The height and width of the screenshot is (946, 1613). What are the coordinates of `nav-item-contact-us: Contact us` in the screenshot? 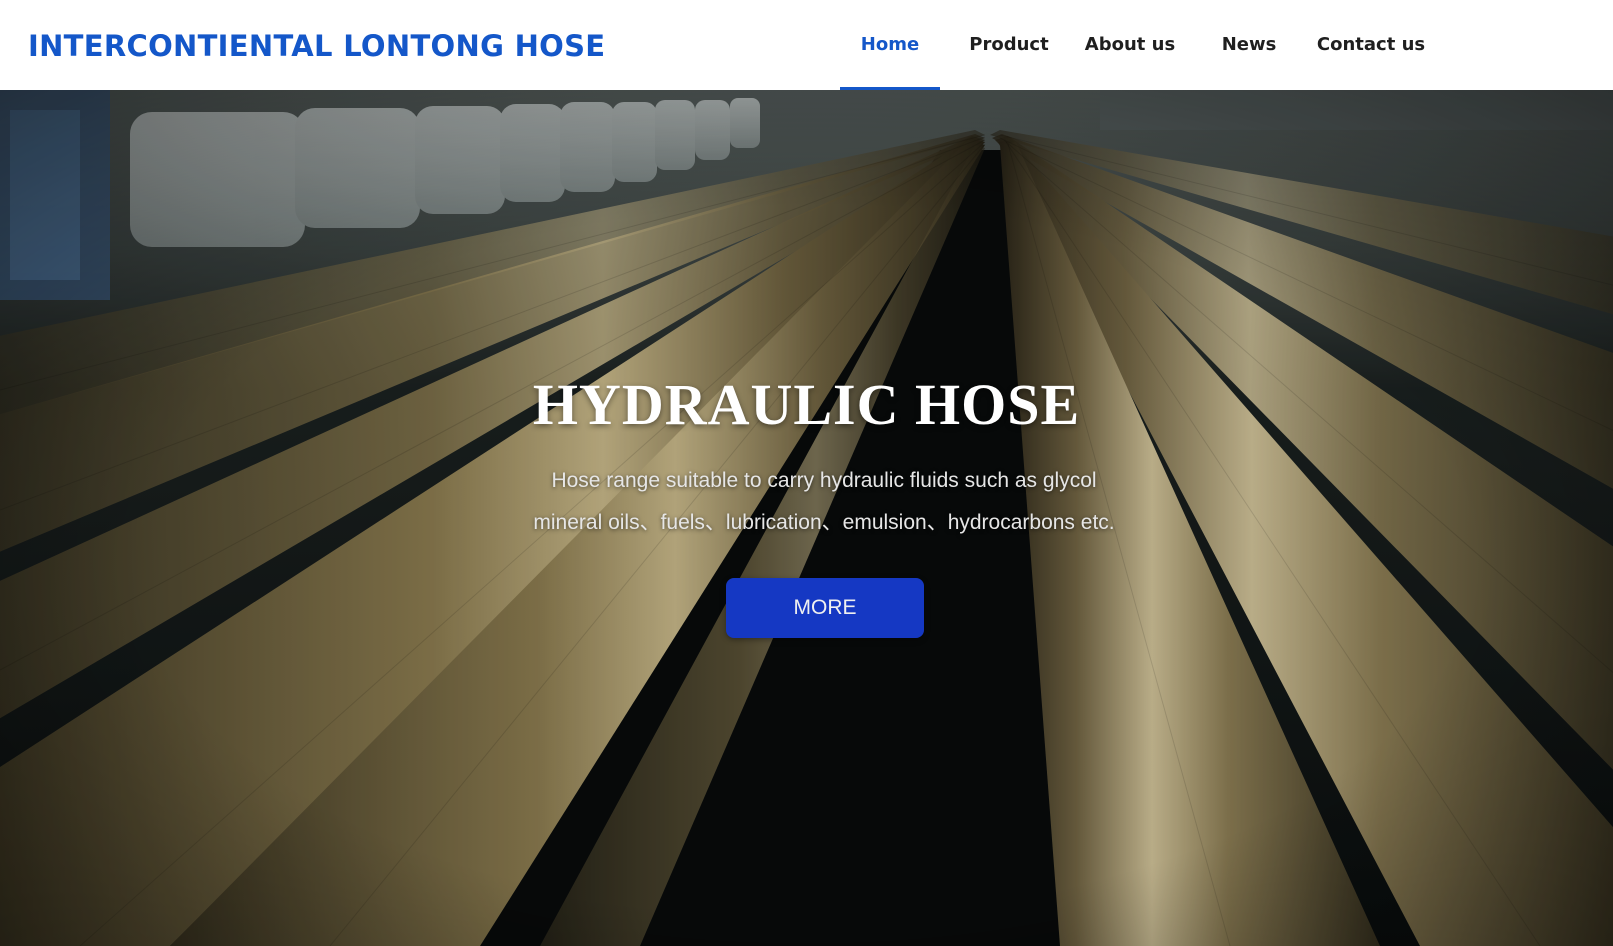 It's located at (1371, 45).